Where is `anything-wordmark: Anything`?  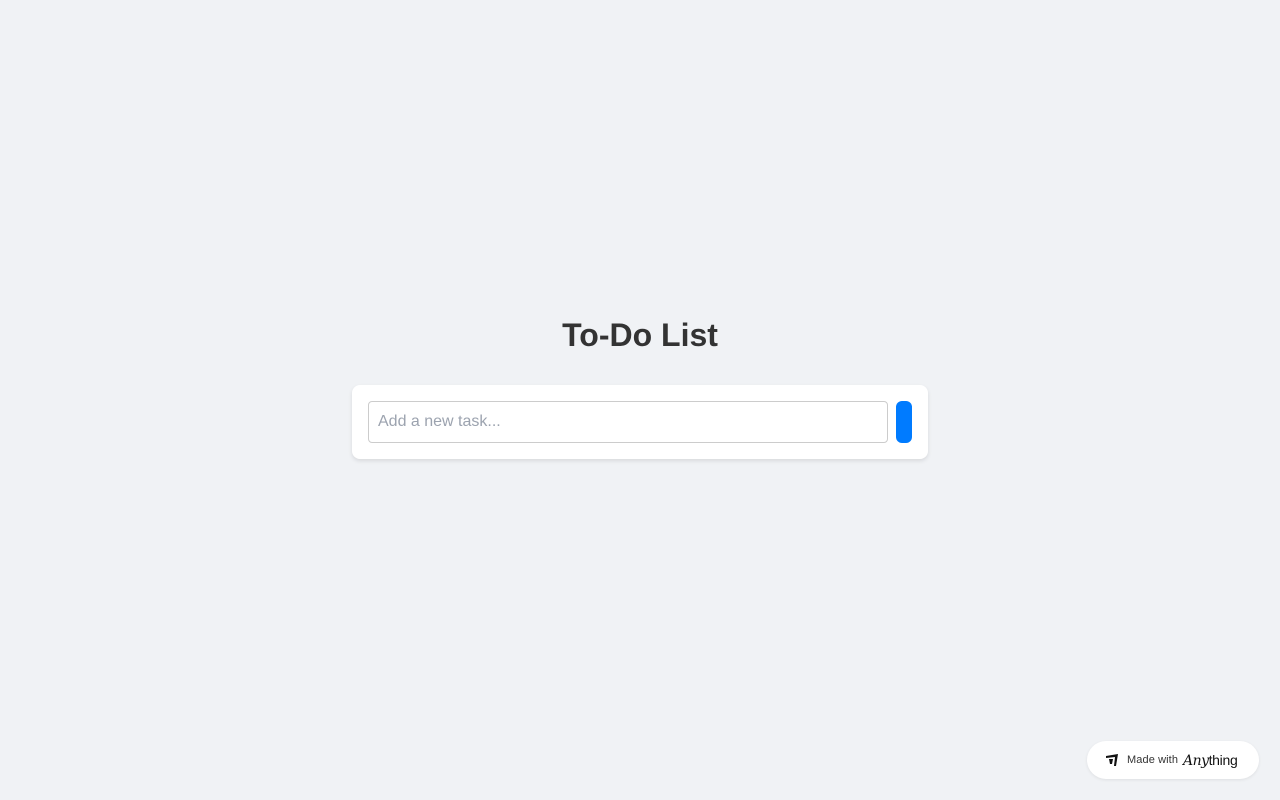 anything-wordmark: Anything is located at coordinates (1210, 760).